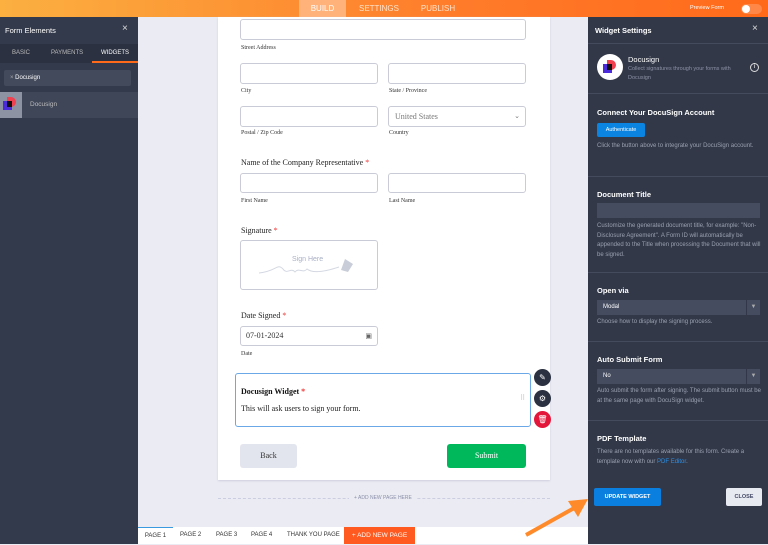 This screenshot has height=545, width=768. Describe the element at coordinates (115, 53) in the screenshot. I see `tab-widgets: WIDGETS` at that location.